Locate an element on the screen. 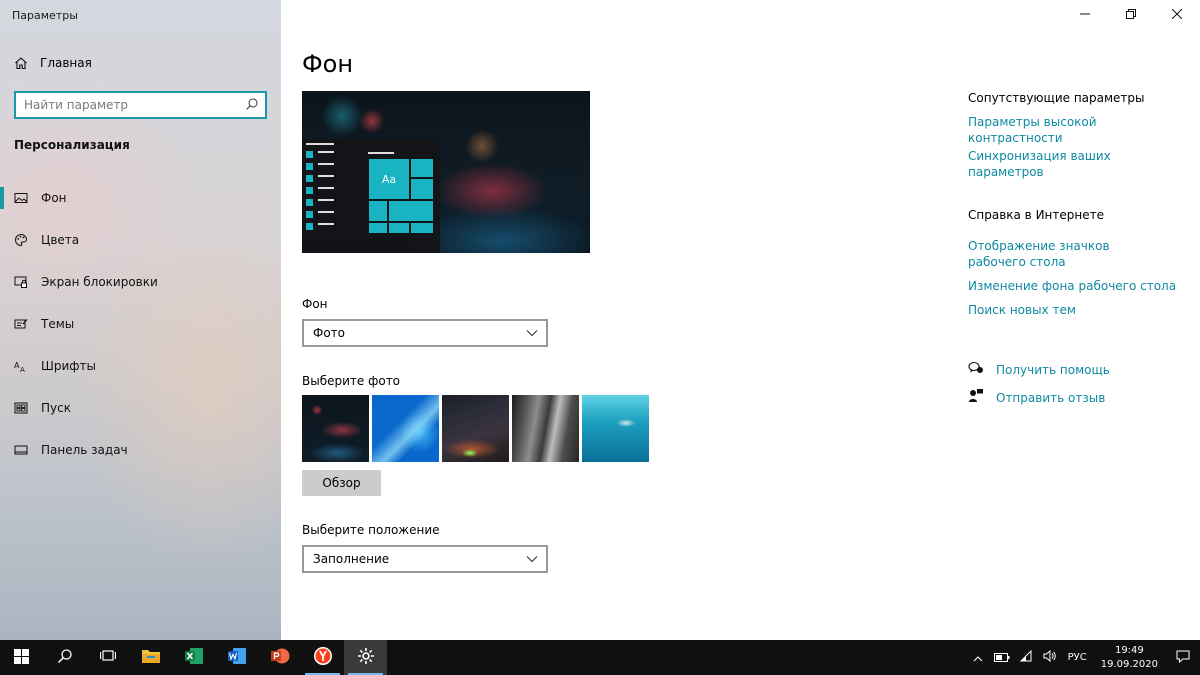  settings-icon is located at coordinates (366, 657).